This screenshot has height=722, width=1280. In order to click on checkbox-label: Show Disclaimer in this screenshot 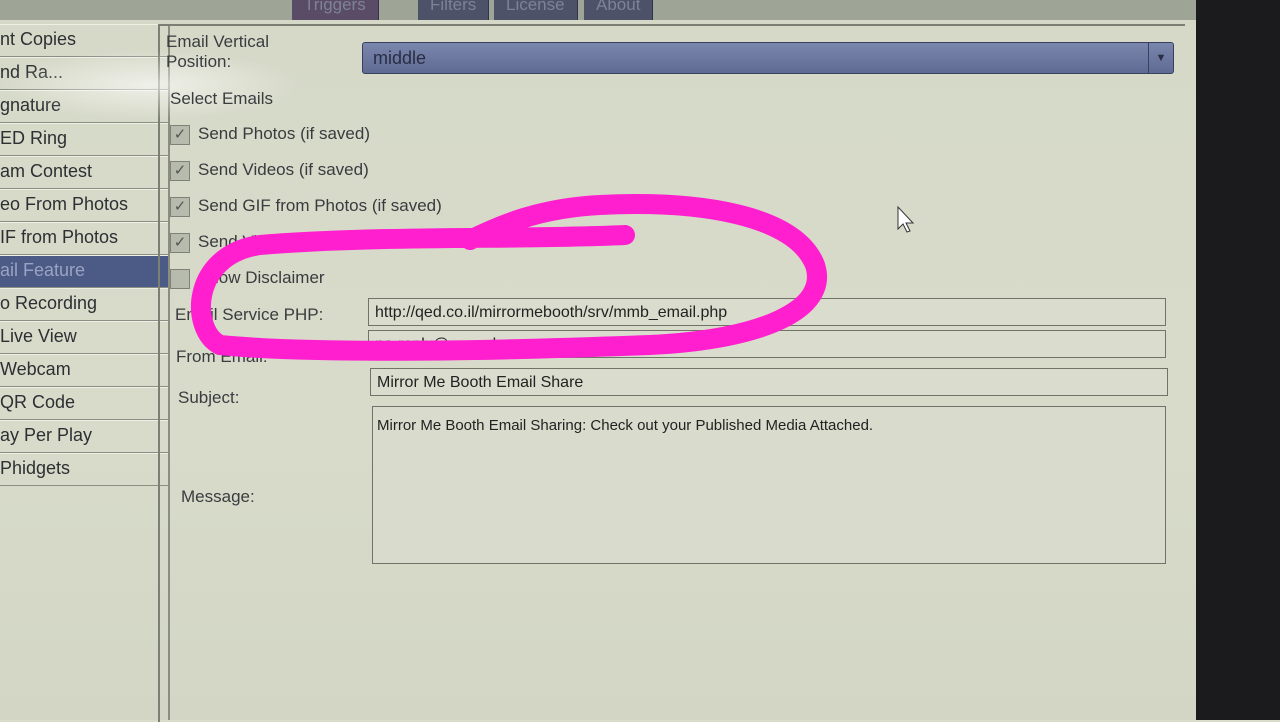, I will do `click(261, 277)`.